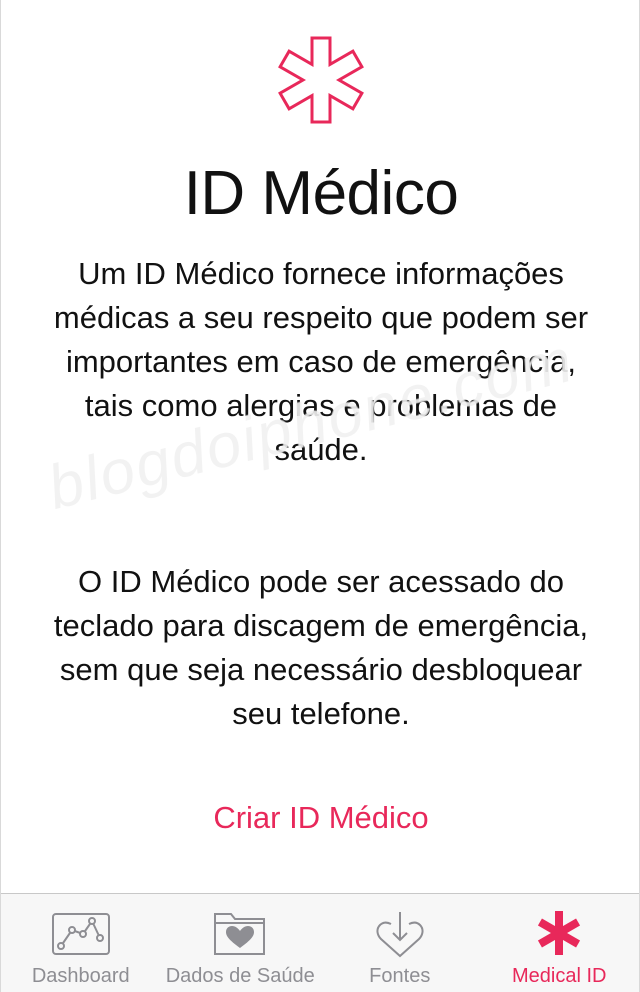 The image size is (640, 992). I want to click on page-title: ID Médico, so click(321, 193).